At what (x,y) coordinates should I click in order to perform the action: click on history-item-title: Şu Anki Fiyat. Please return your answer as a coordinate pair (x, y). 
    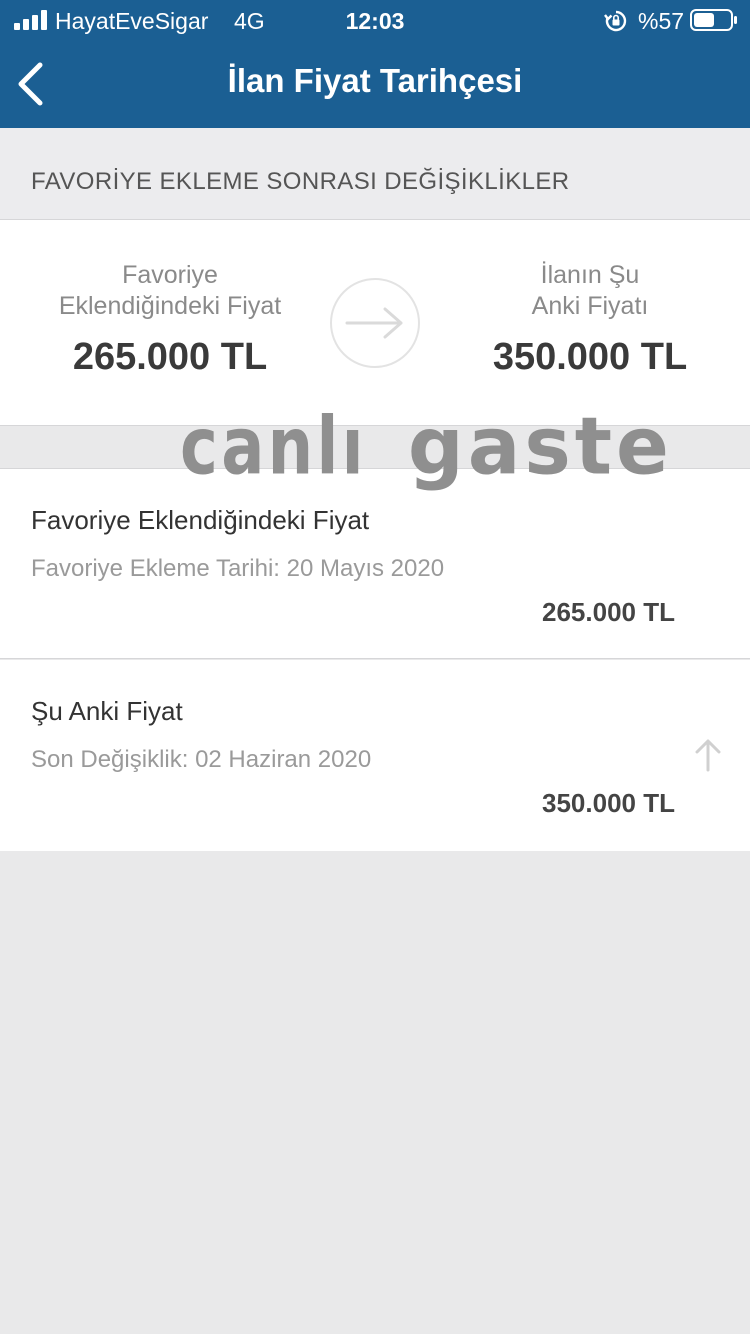
    Looking at the image, I should click on (107, 711).